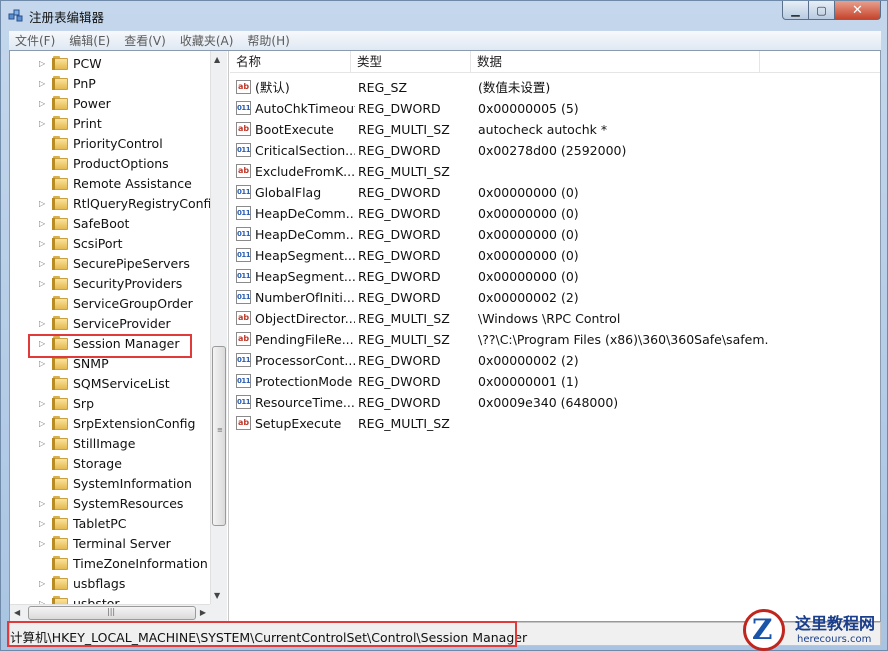  Describe the element at coordinates (122, 543) in the screenshot. I see `tree-item-label: Terminal Server` at that location.